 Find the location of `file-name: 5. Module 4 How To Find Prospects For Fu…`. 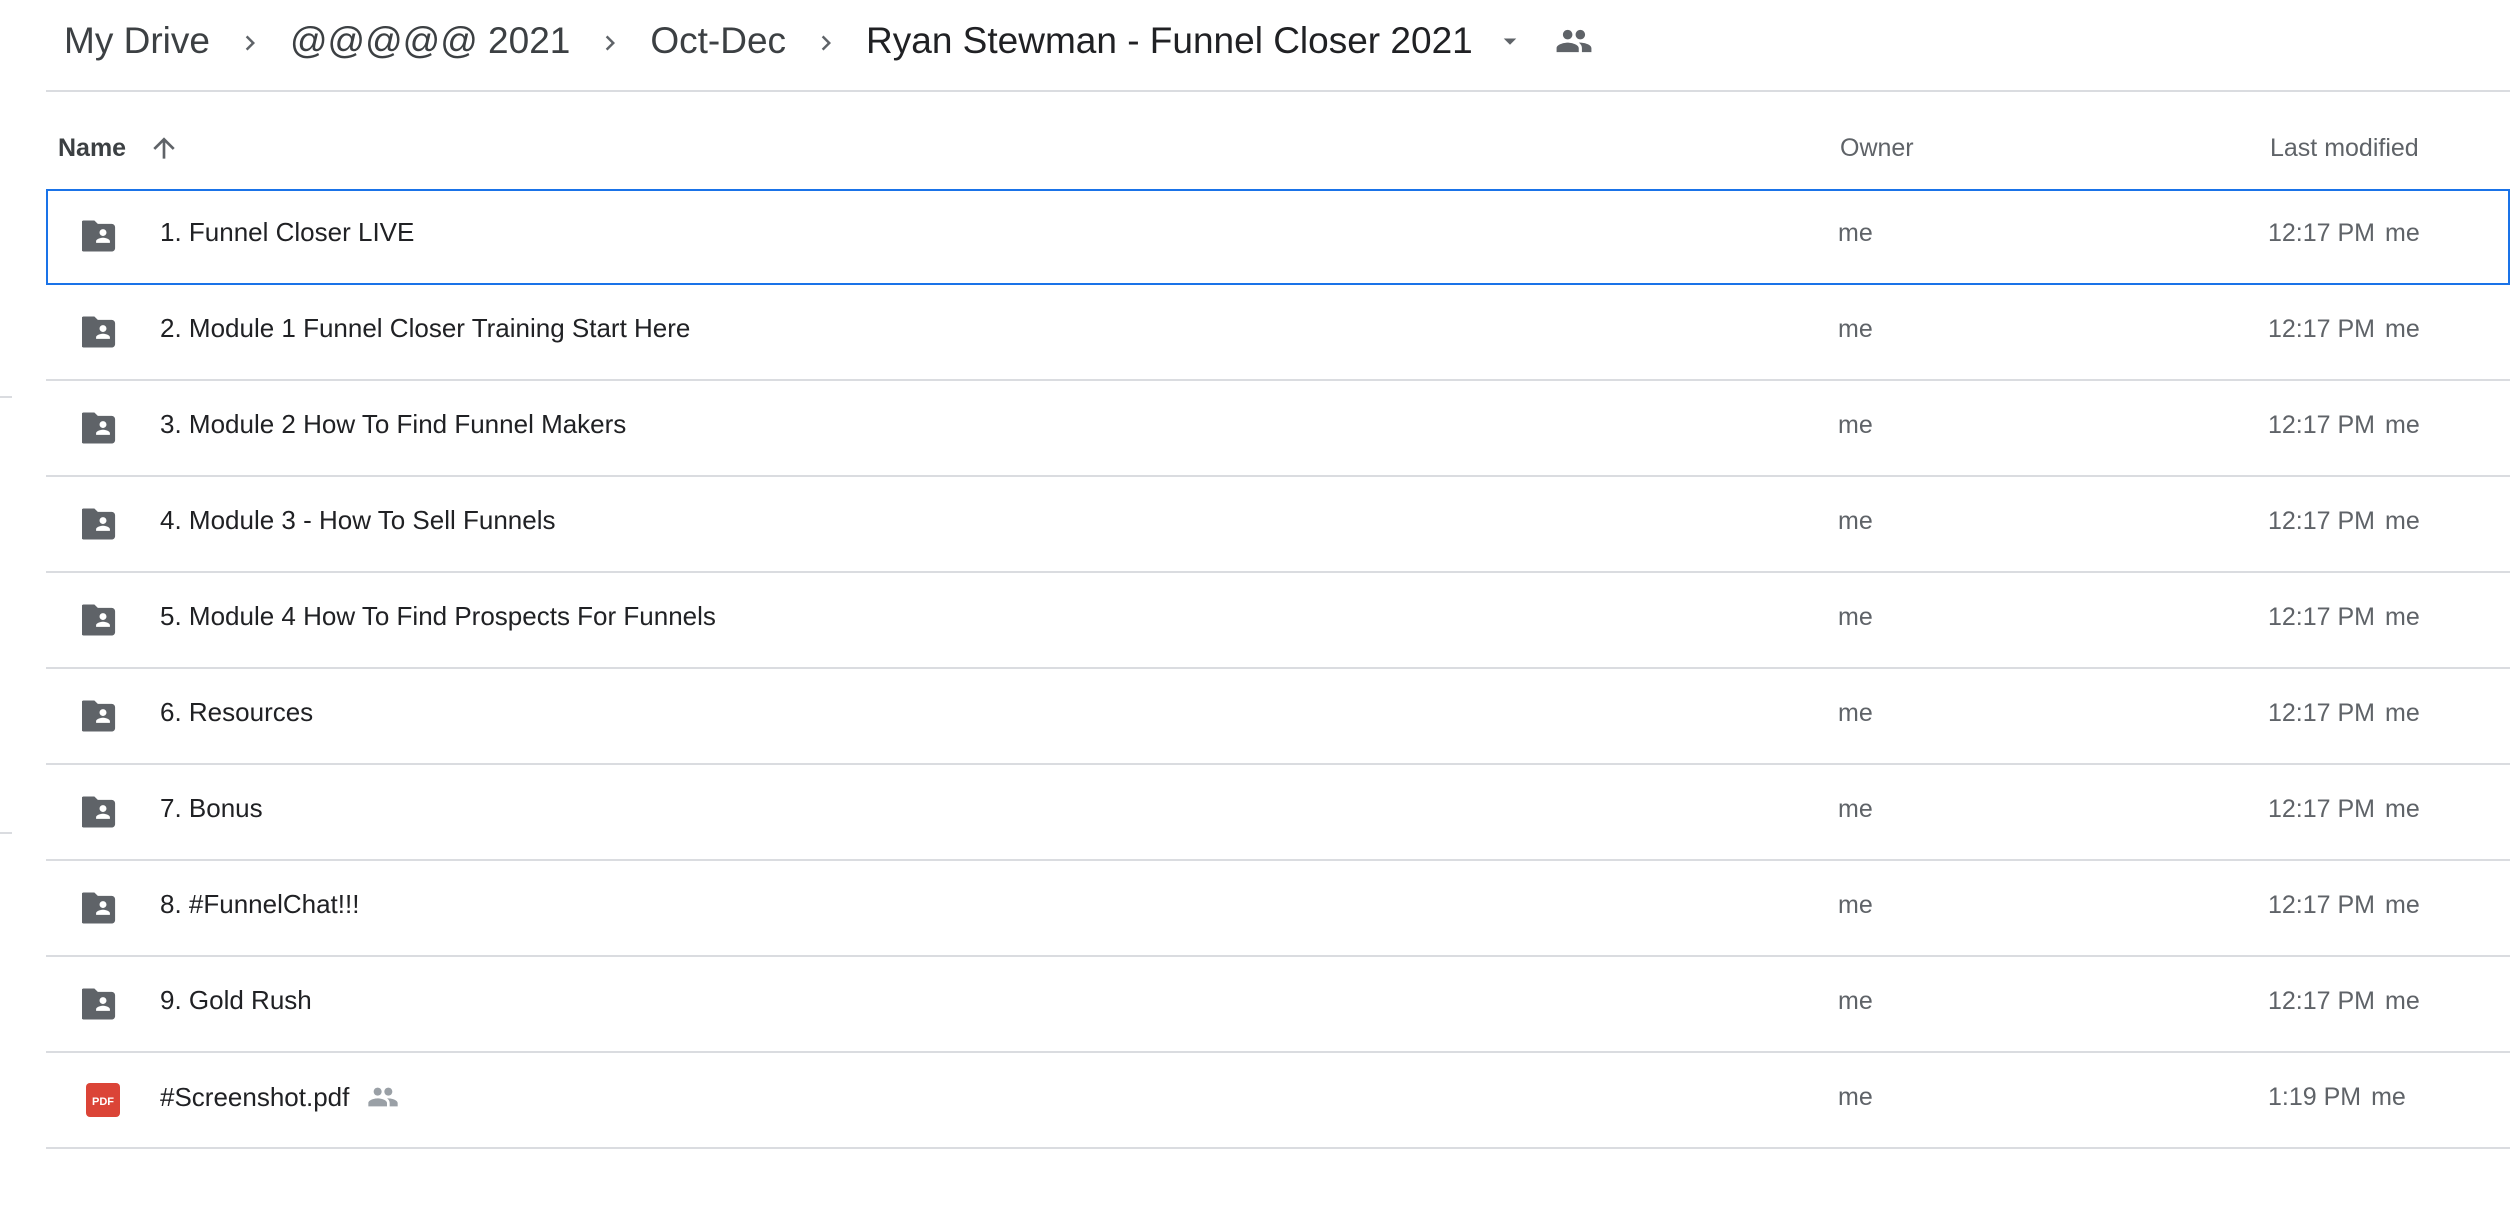

file-name: 5. Module 4 How To Find Prospects For Fu… is located at coordinates (438, 616).